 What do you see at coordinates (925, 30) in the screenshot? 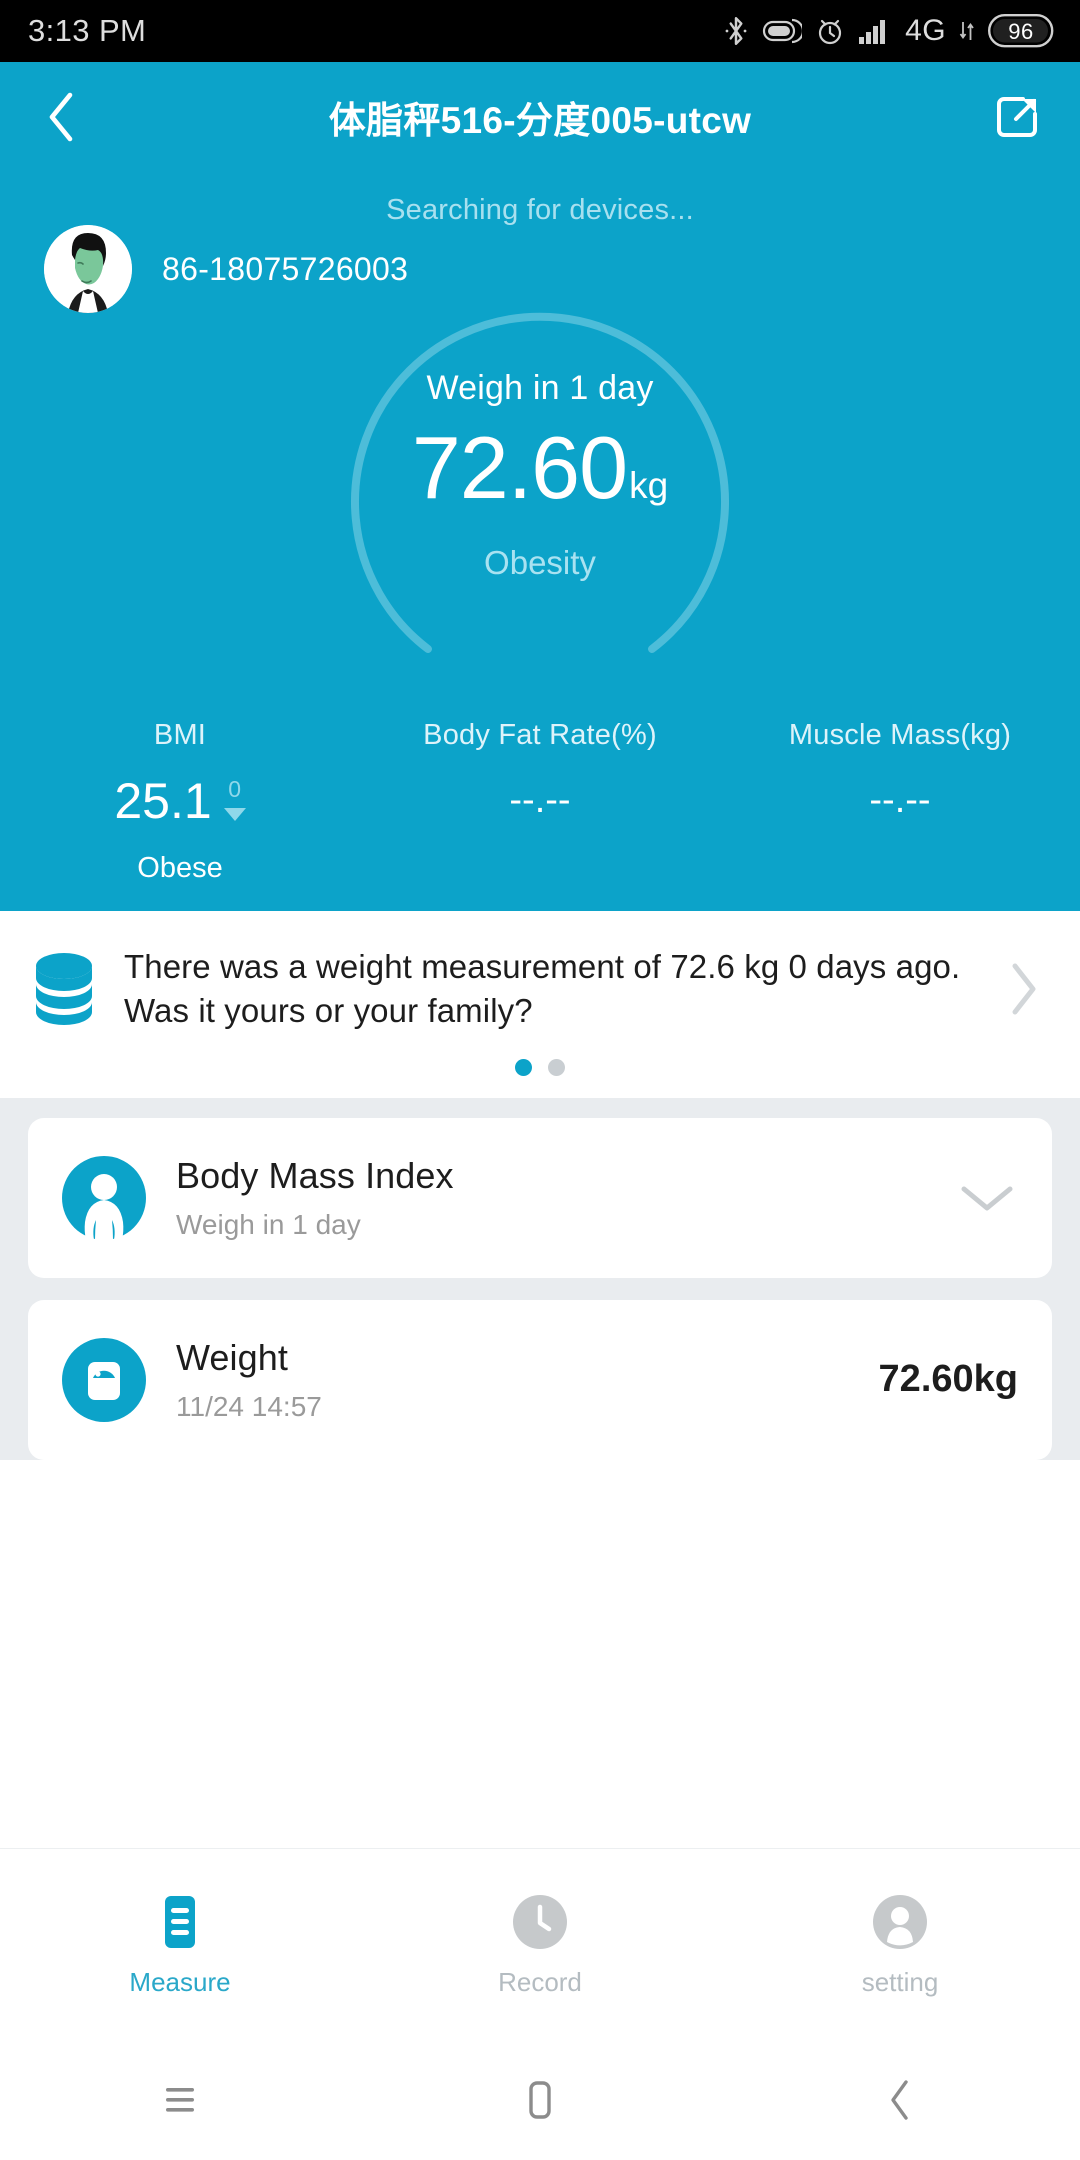
I see `network-4g-label: 4G` at bounding box center [925, 30].